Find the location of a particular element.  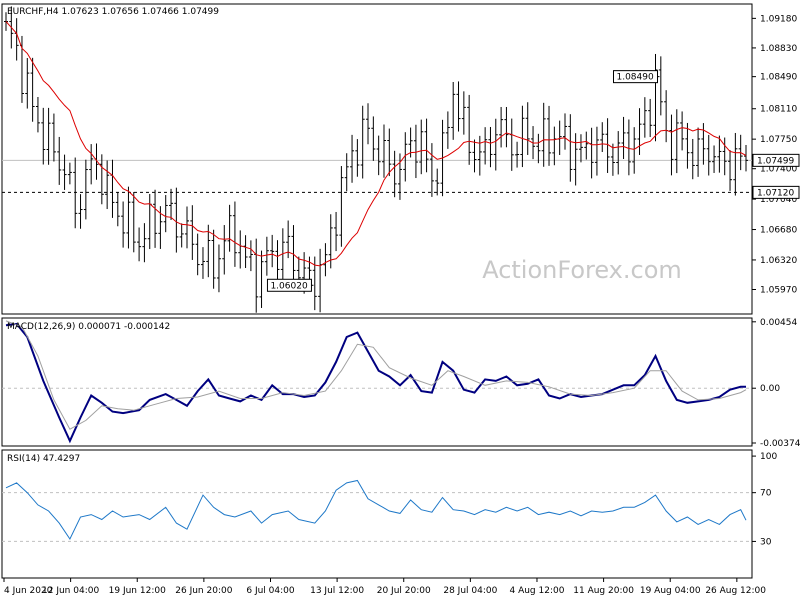

time-axis-label: 13 Jul 12:00 is located at coordinates (337, 591).